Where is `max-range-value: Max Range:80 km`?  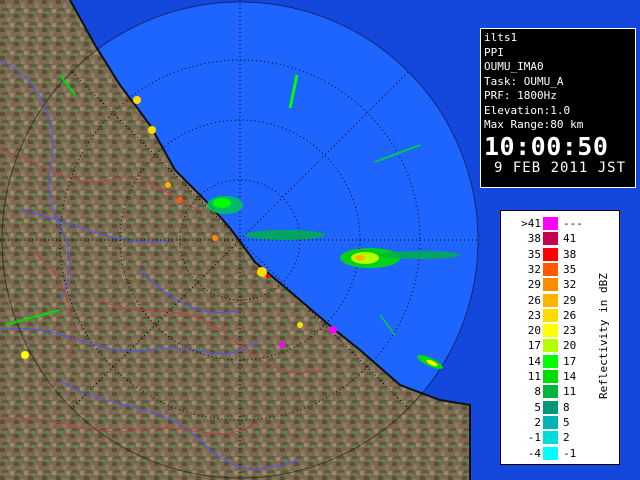
max-range-value: Max Range:80 km is located at coordinates (534, 124).